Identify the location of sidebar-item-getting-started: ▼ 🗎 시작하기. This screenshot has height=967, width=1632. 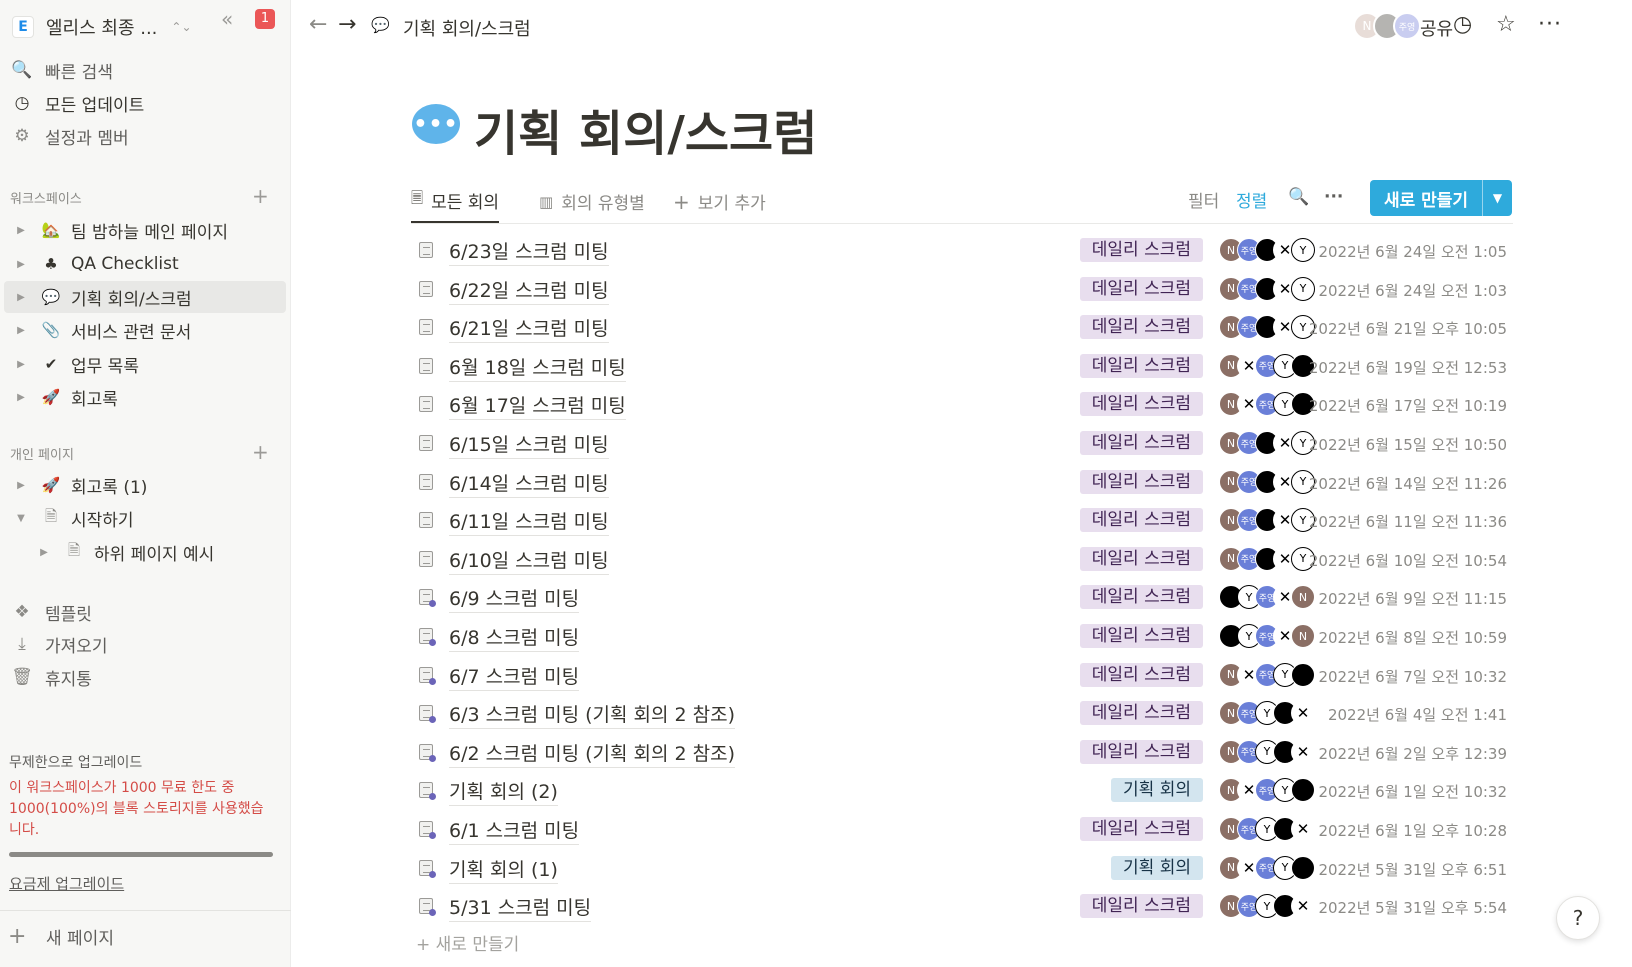
(145, 518).